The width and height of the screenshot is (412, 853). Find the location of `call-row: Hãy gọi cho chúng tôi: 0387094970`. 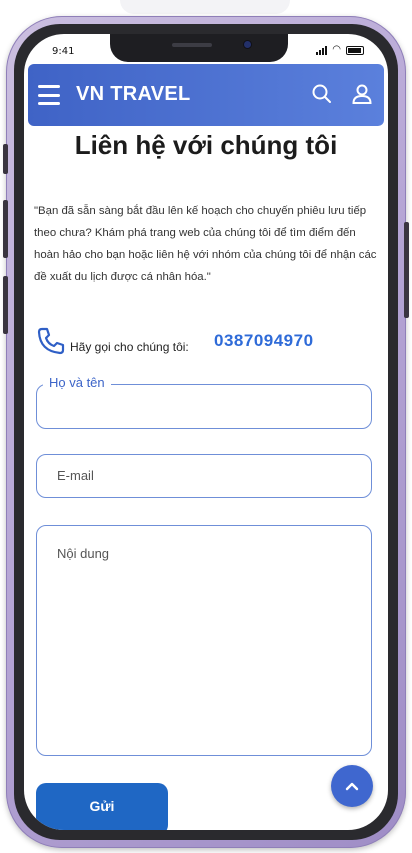

call-row: Hãy gọi cho chúng tôi: 0387094970 is located at coordinates (206, 343).